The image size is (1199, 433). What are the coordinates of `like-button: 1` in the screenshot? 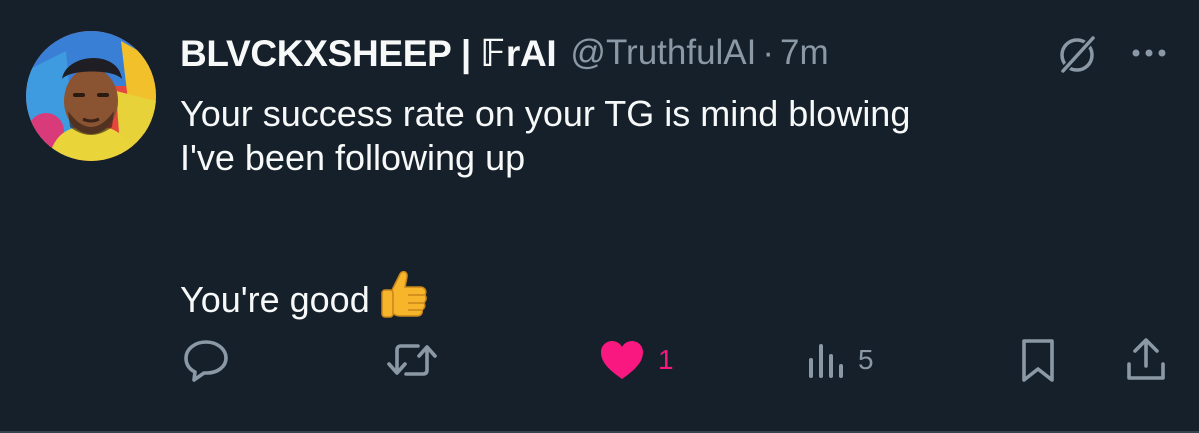 It's located at (636, 360).